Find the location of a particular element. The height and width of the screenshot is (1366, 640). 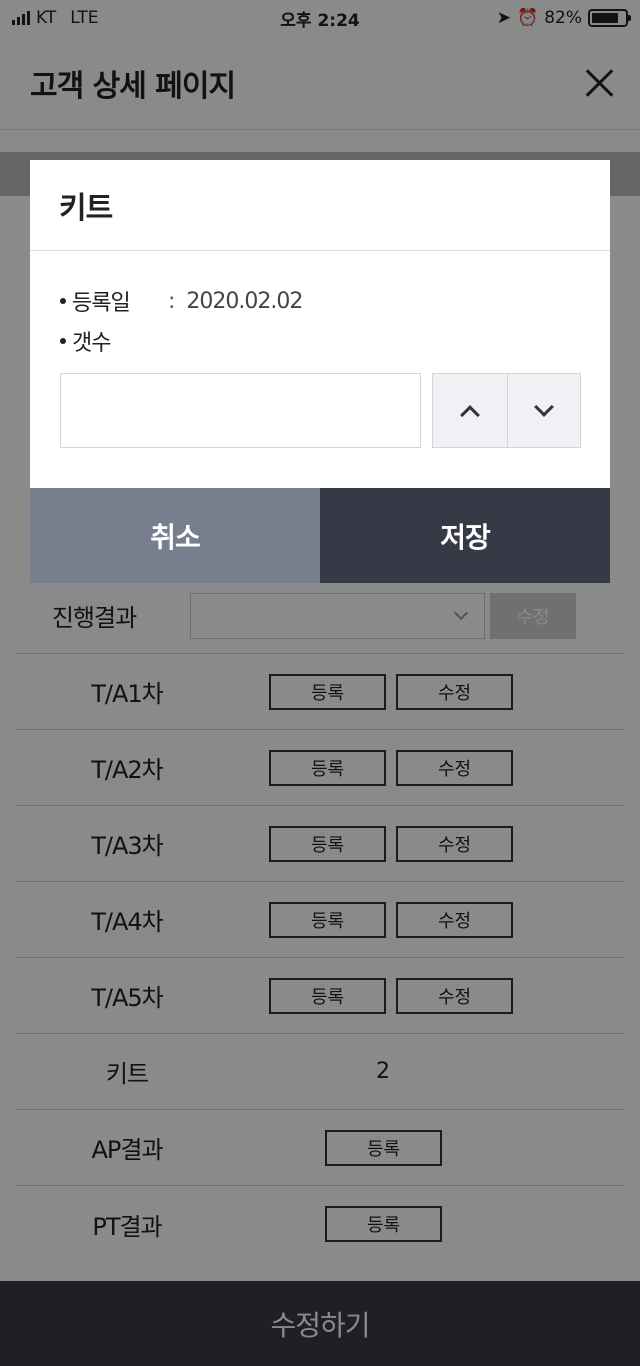

decrement-button is located at coordinates (543, 410).